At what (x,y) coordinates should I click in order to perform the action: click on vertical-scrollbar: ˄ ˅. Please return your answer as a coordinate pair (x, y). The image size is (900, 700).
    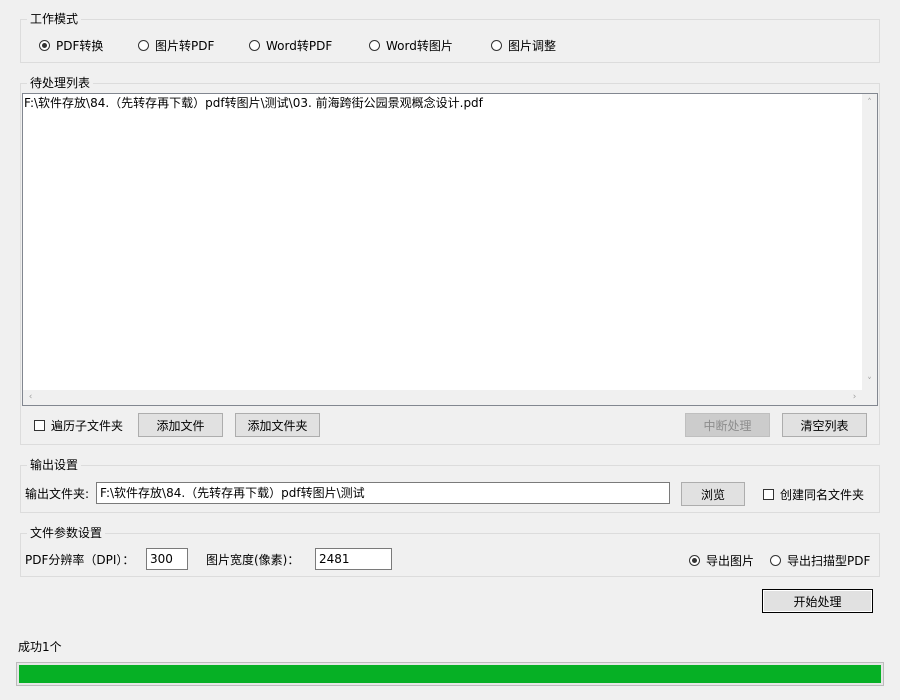
    Looking at the image, I should click on (869, 242).